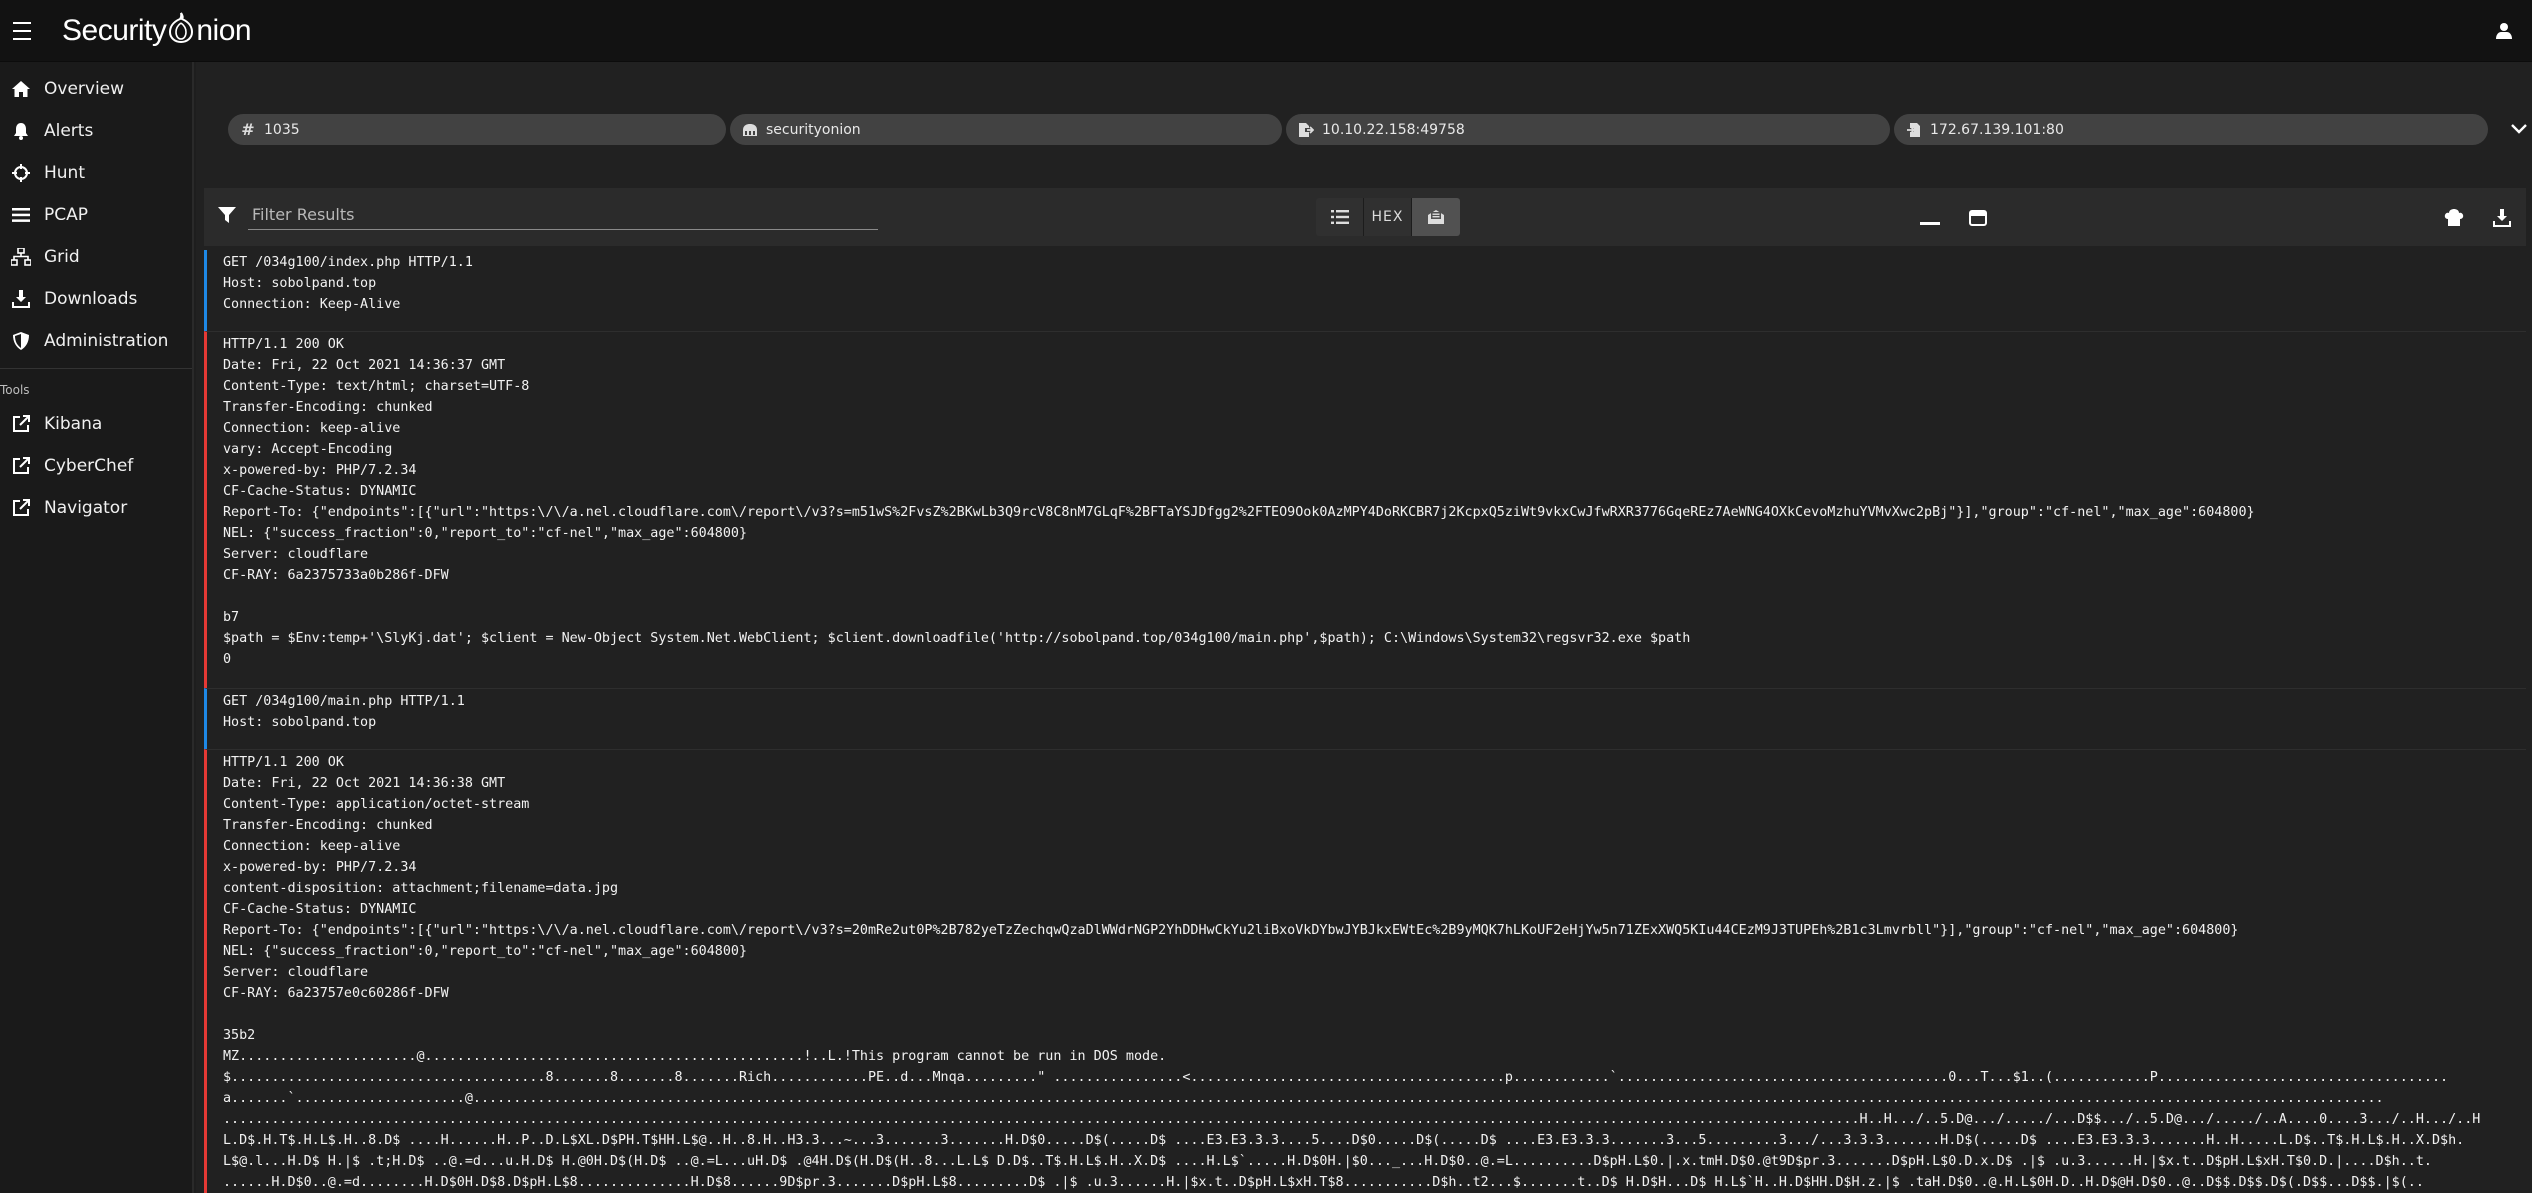 The width and height of the screenshot is (2532, 1193). What do you see at coordinates (114, 30) in the screenshot?
I see `logo-text-left: Security` at bounding box center [114, 30].